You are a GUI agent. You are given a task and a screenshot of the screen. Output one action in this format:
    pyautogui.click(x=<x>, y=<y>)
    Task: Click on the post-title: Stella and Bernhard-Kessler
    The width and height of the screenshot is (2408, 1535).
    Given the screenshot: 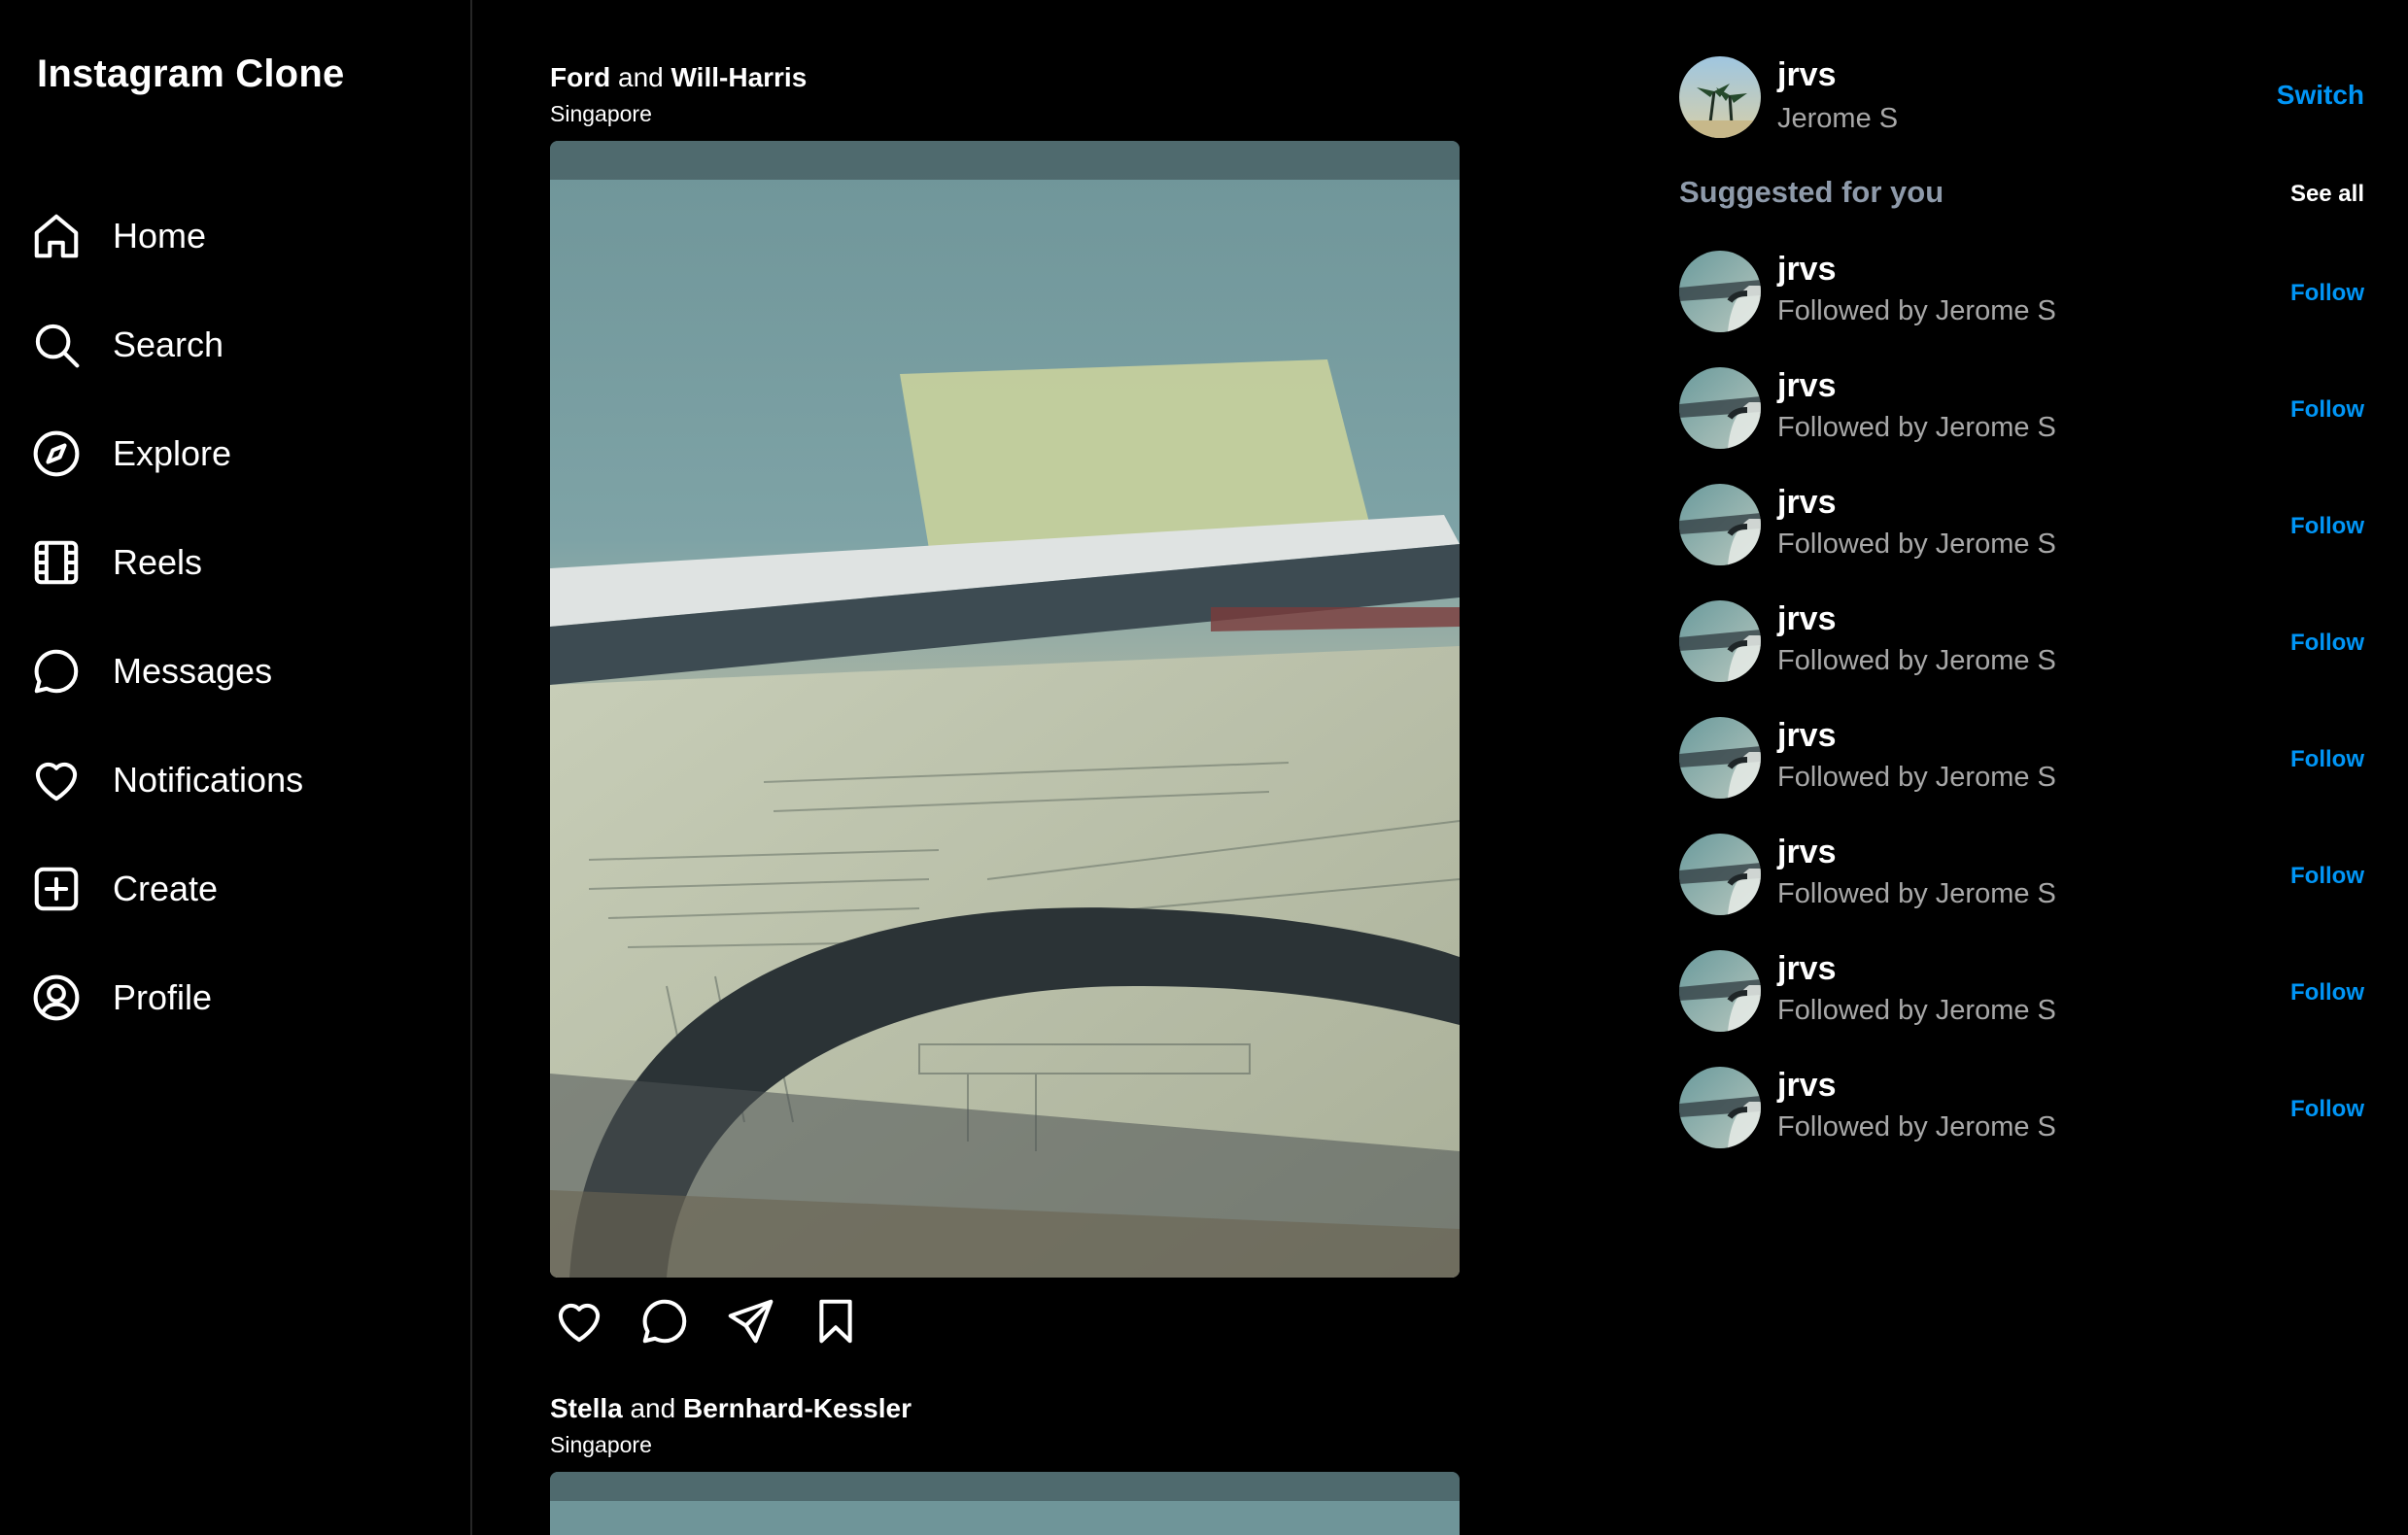 What is the action you would take?
    pyautogui.click(x=731, y=1408)
    